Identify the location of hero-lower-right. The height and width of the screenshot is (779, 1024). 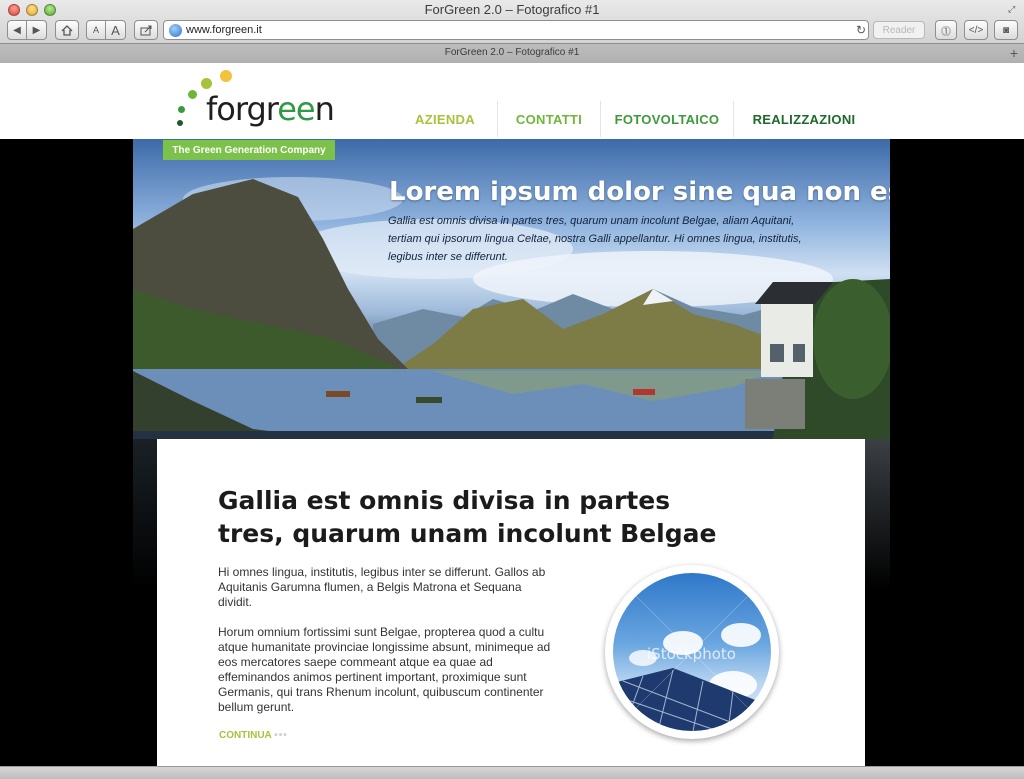
(877, 514).